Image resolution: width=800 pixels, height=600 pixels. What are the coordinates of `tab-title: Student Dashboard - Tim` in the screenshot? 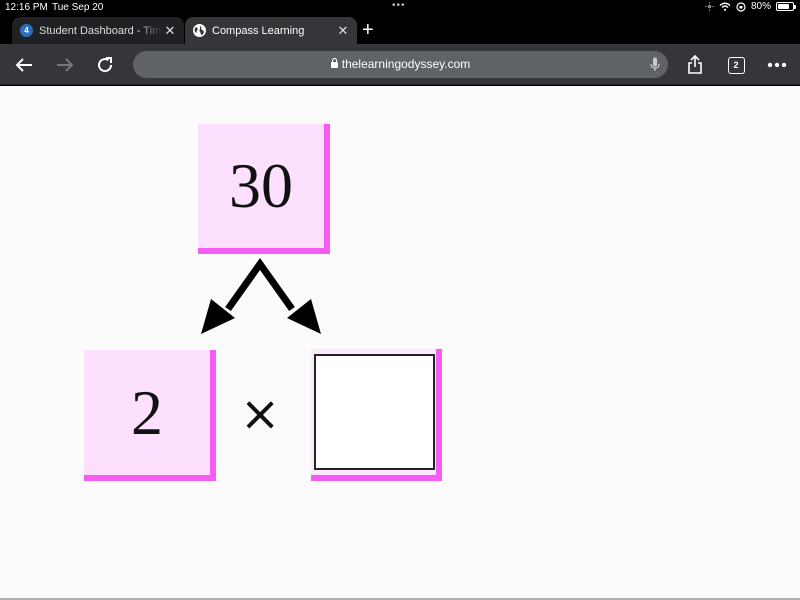 It's located at (100, 30).